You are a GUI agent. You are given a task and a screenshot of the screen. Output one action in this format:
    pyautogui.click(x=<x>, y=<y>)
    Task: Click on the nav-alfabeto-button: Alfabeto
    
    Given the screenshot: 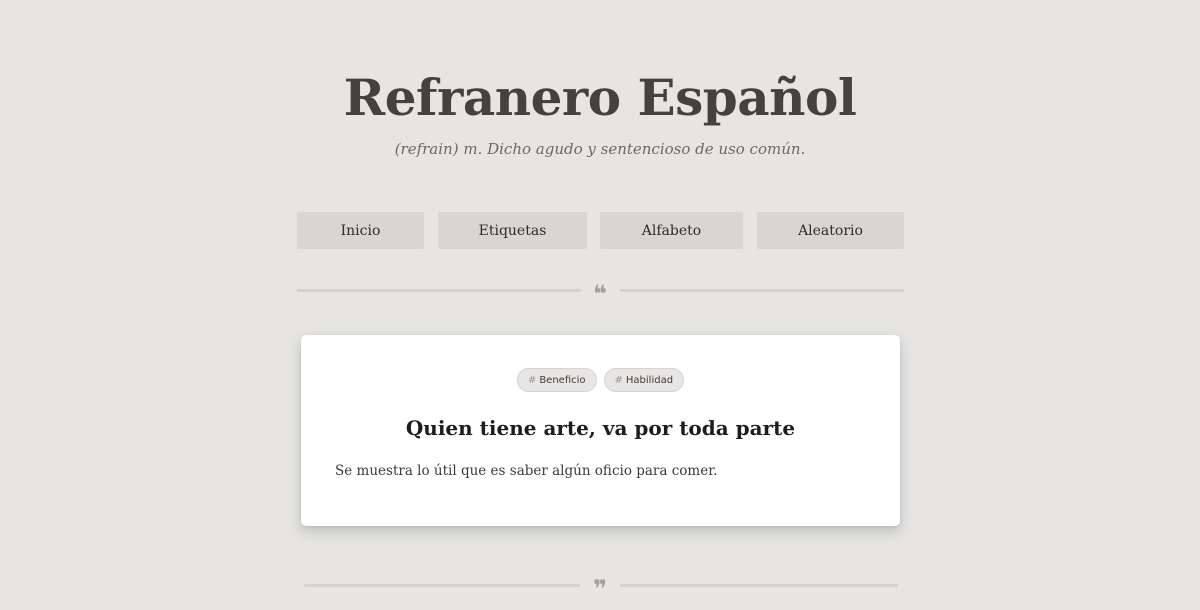 What is the action you would take?
    pyautogui.click(x=671, y=230)
    